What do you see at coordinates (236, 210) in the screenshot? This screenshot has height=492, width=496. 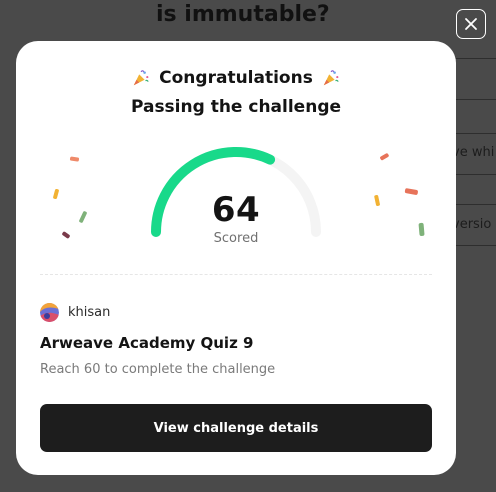 I see `score-value: 64` at bounding box center [236, 210].